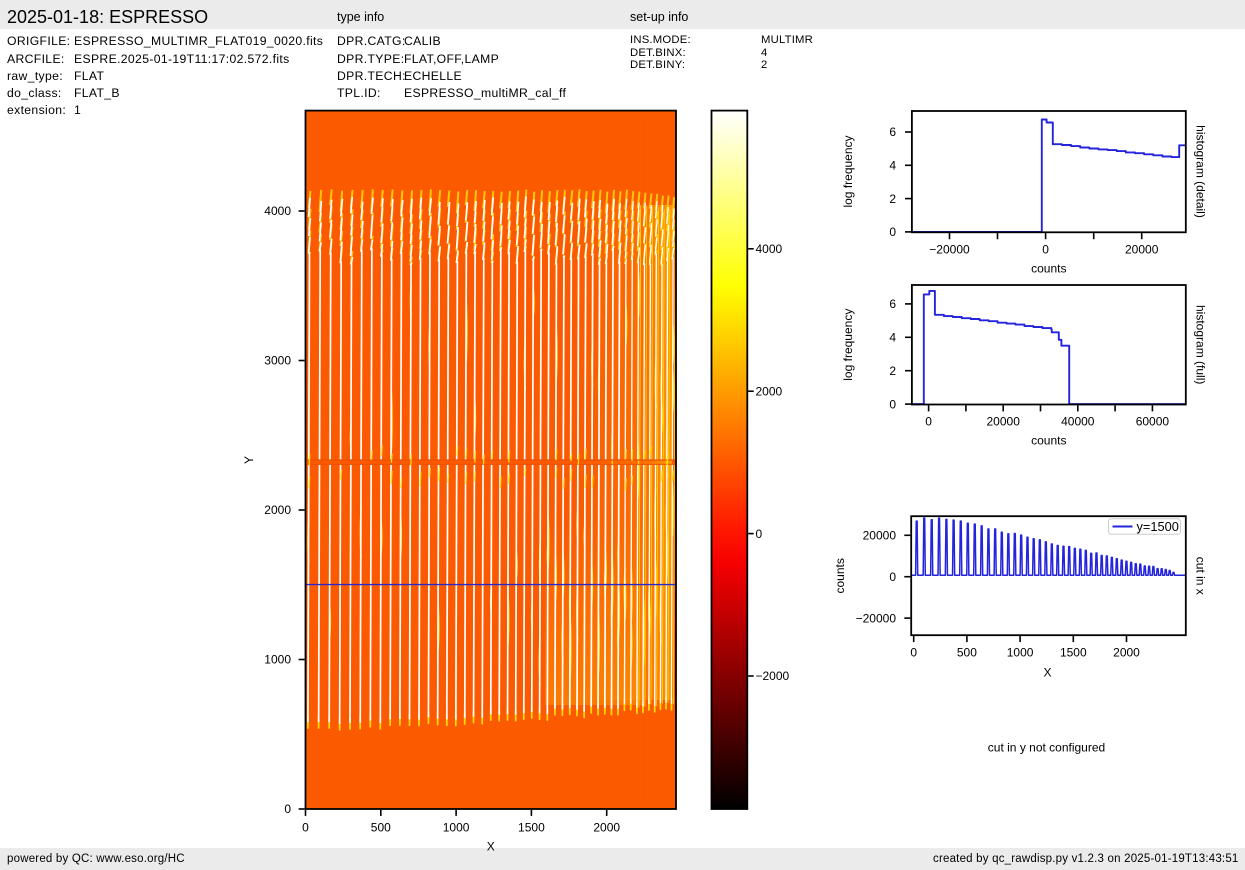  I want to click on svg-text: 60000, so click(1153, 422).